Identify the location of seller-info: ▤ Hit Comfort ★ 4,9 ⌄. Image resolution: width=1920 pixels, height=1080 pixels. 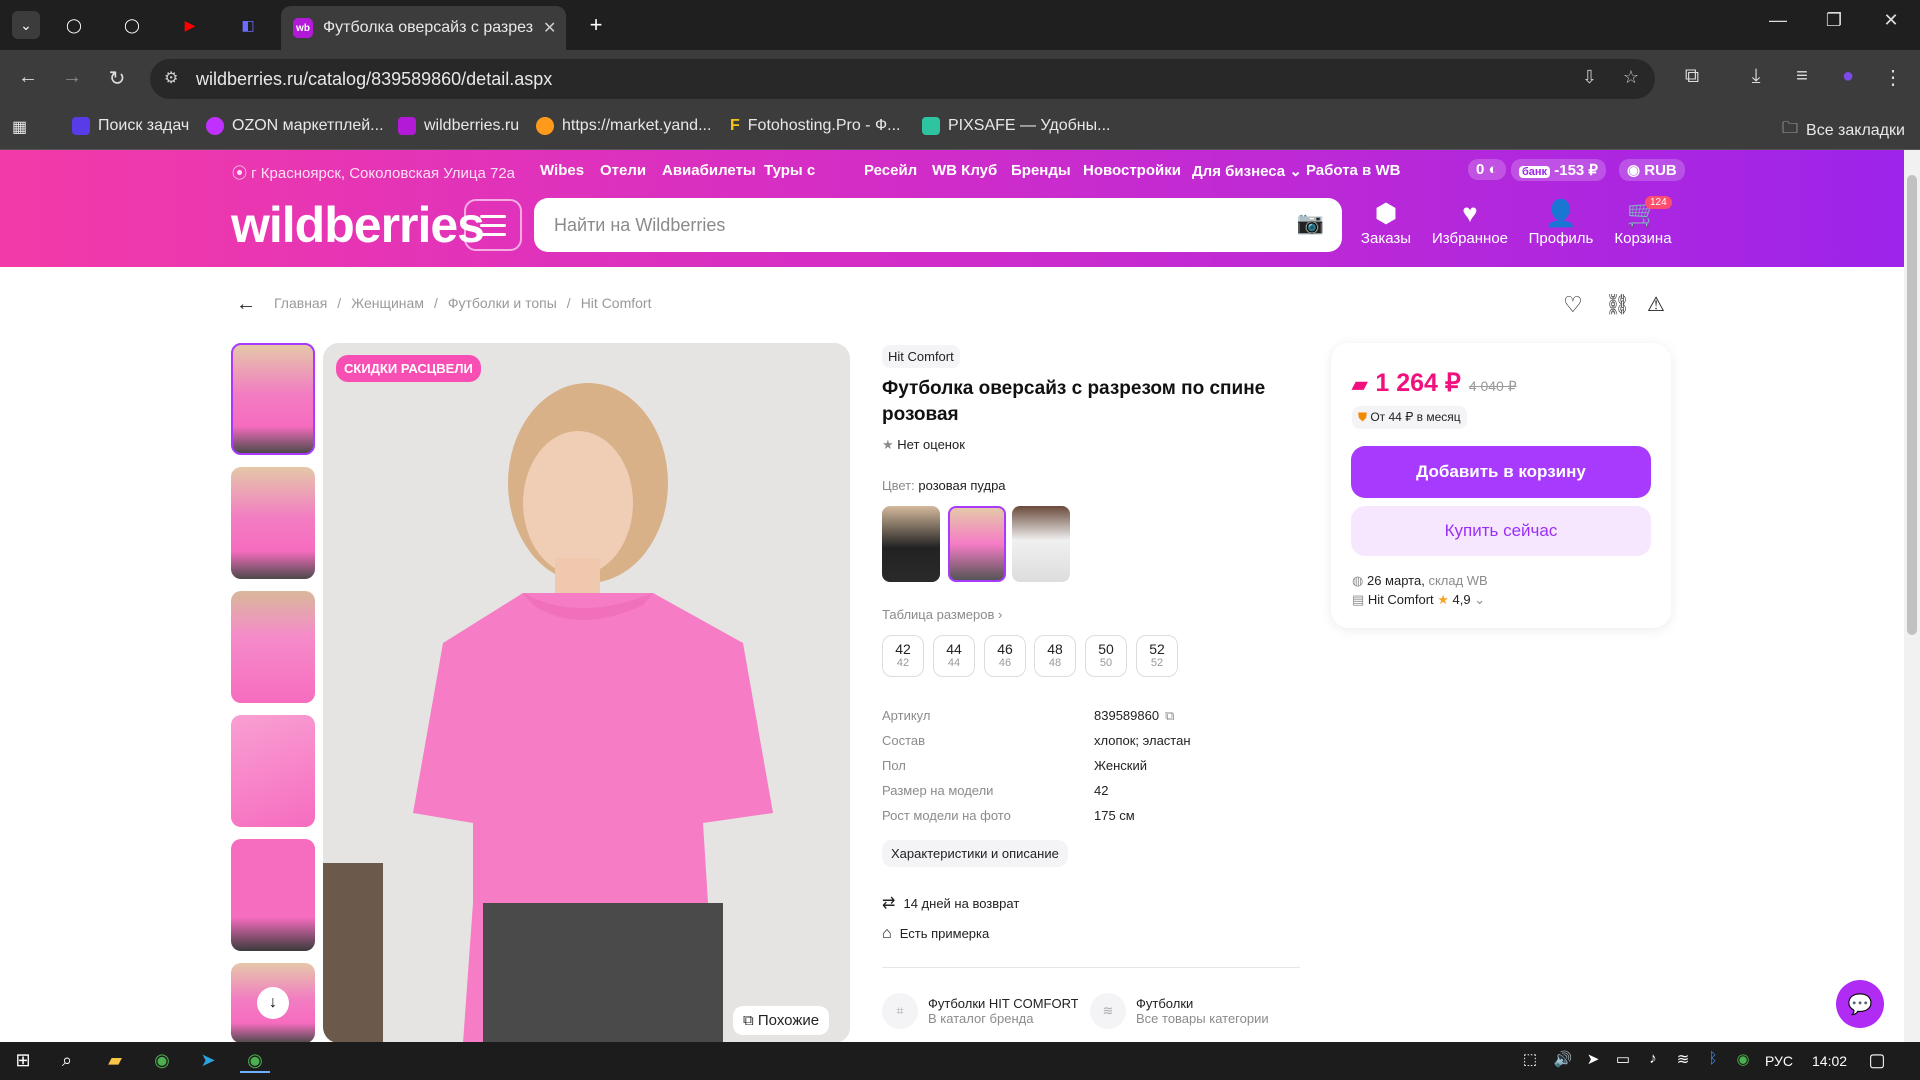
(1418, 600).